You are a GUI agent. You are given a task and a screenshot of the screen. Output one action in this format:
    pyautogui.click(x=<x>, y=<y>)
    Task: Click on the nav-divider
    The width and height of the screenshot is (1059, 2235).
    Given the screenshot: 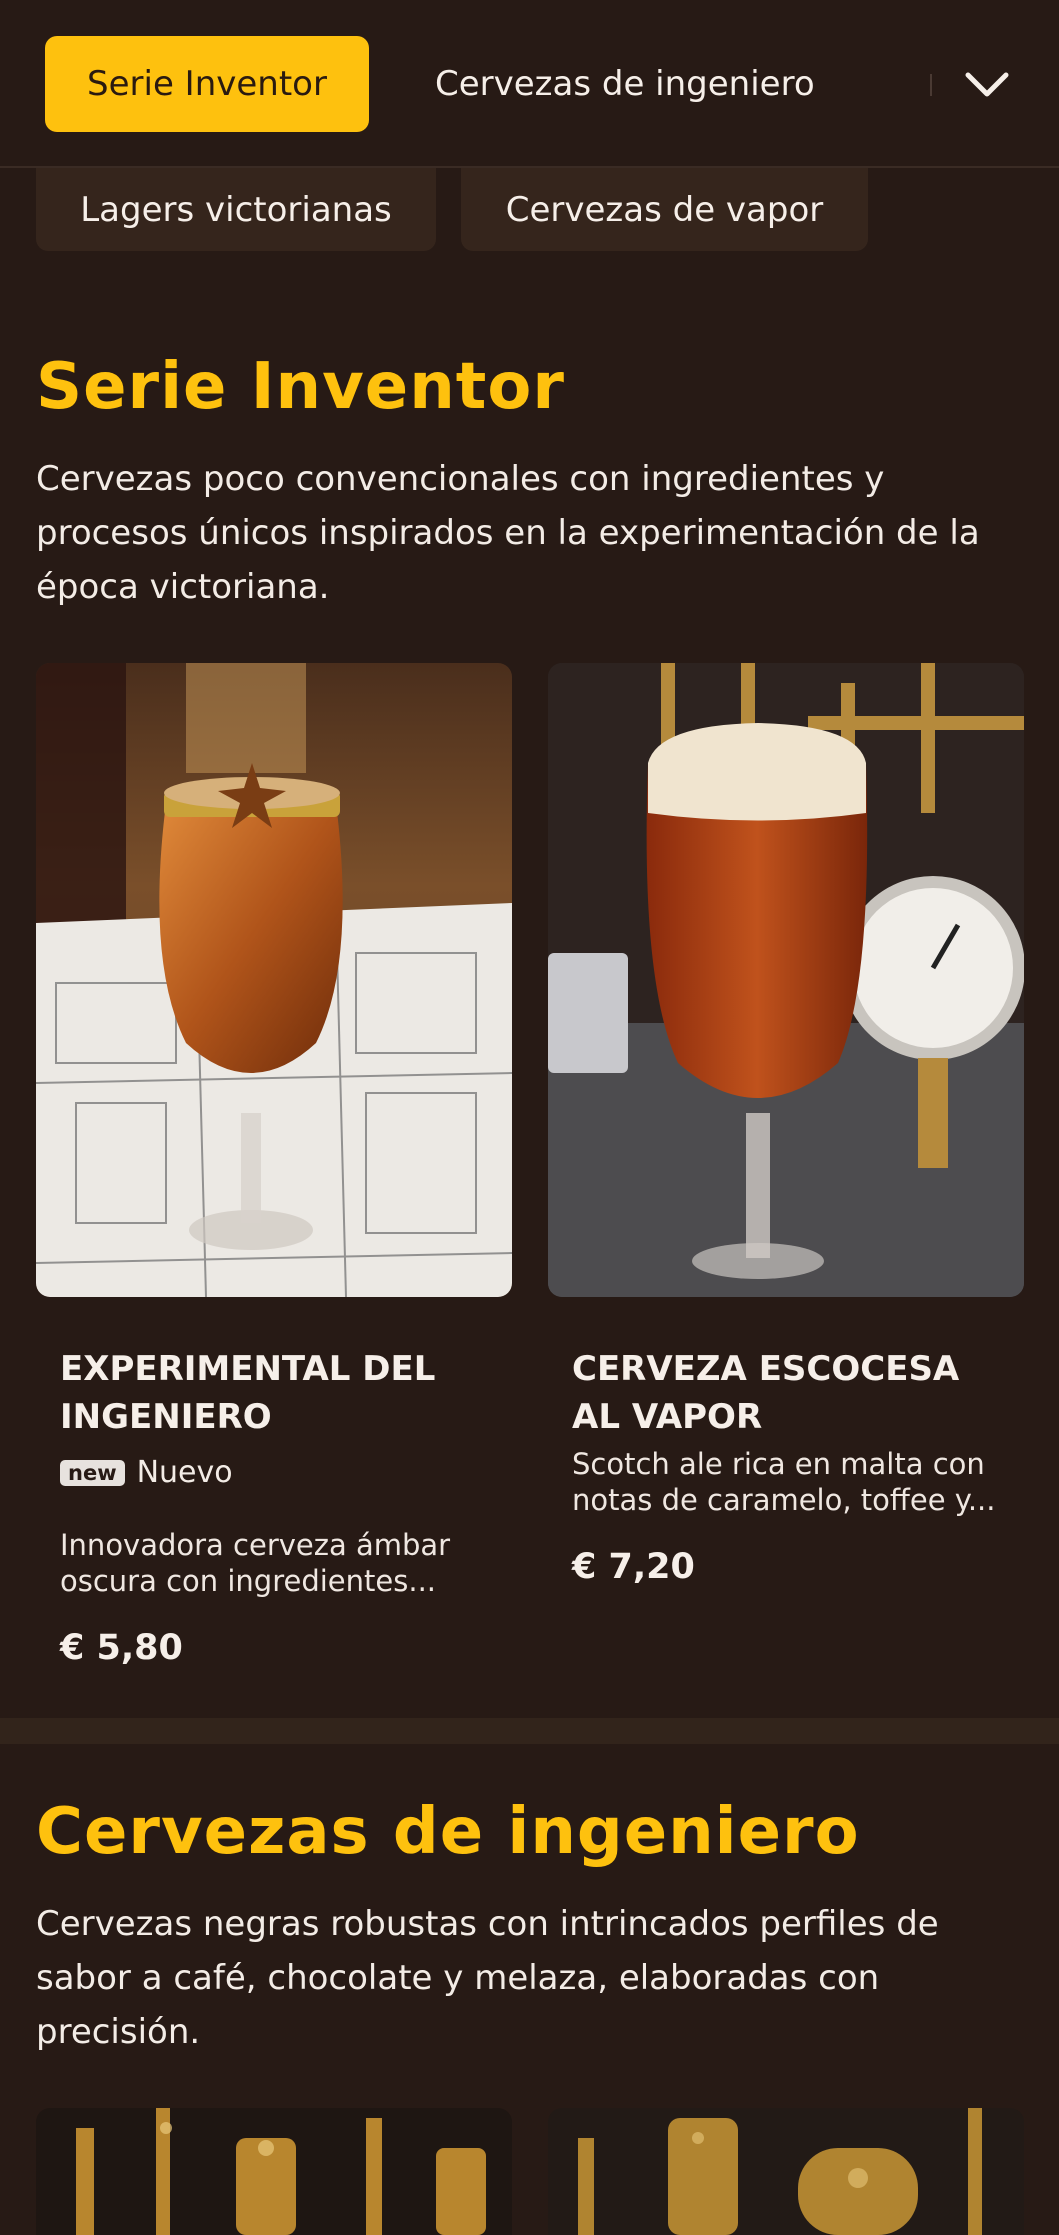 What is the action you would take?
    pyautogui.click(x=931, y=85)
    